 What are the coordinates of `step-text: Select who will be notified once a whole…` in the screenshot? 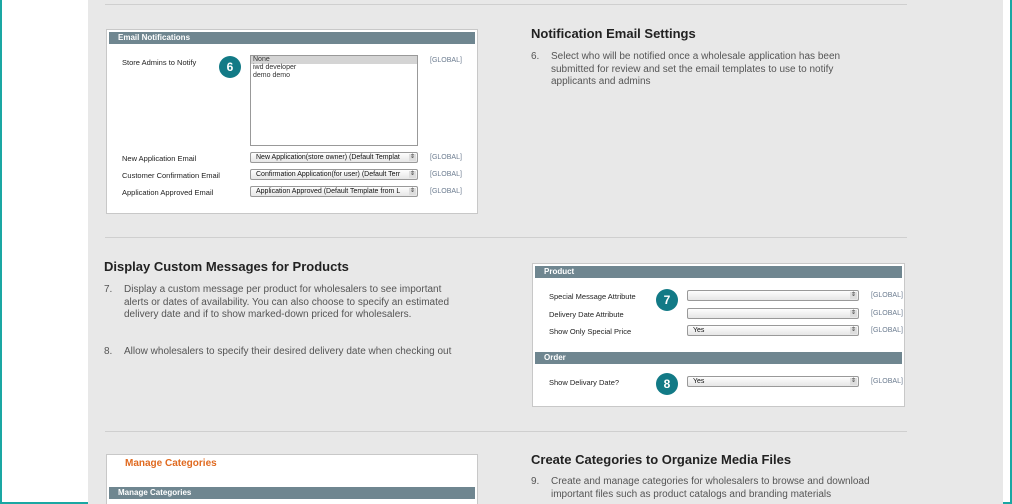 It's located at (696, 69).